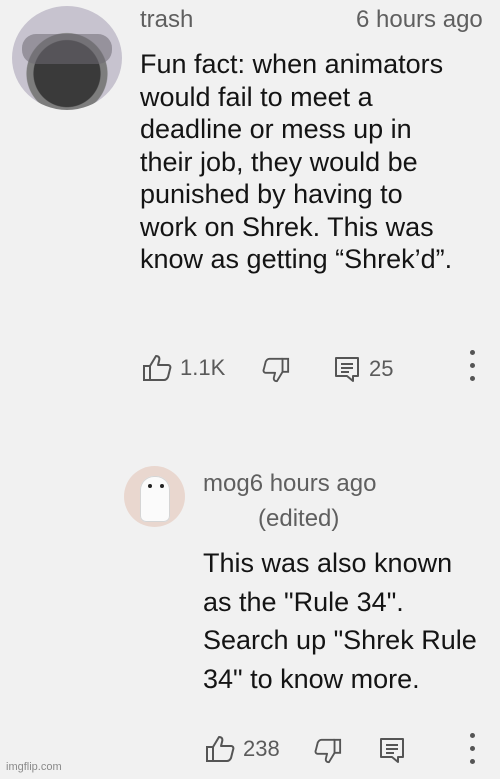 The height and width of the screenshot is (779, 500). I want to click on reply-dislike-button, so click(328, 751).